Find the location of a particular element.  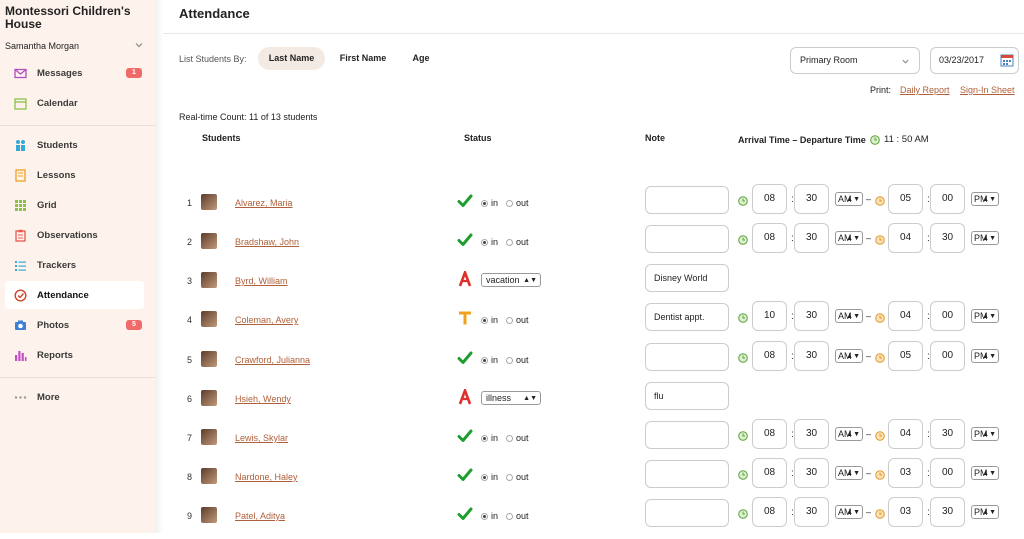

absence-reason-select: vacation ▲▼ is located at coordinates (511, 280).